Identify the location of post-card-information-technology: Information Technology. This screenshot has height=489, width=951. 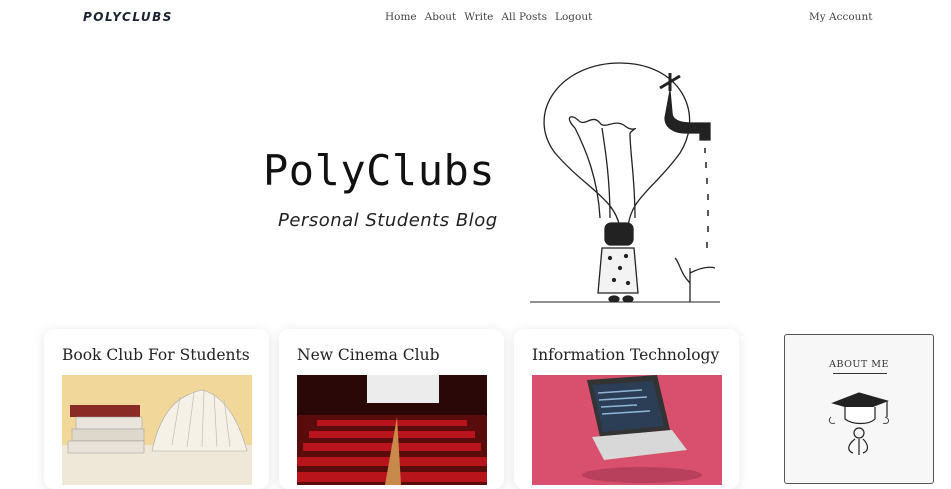
(626, 409).